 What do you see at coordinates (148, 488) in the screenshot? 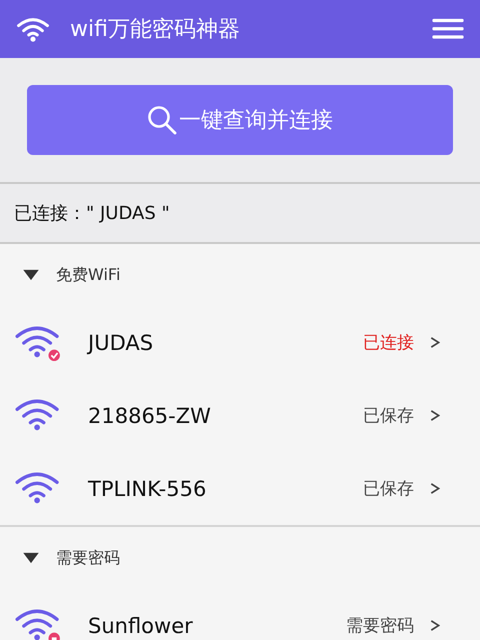
I see `network-name: TPLINK-556` at bounding box center [148, 488].